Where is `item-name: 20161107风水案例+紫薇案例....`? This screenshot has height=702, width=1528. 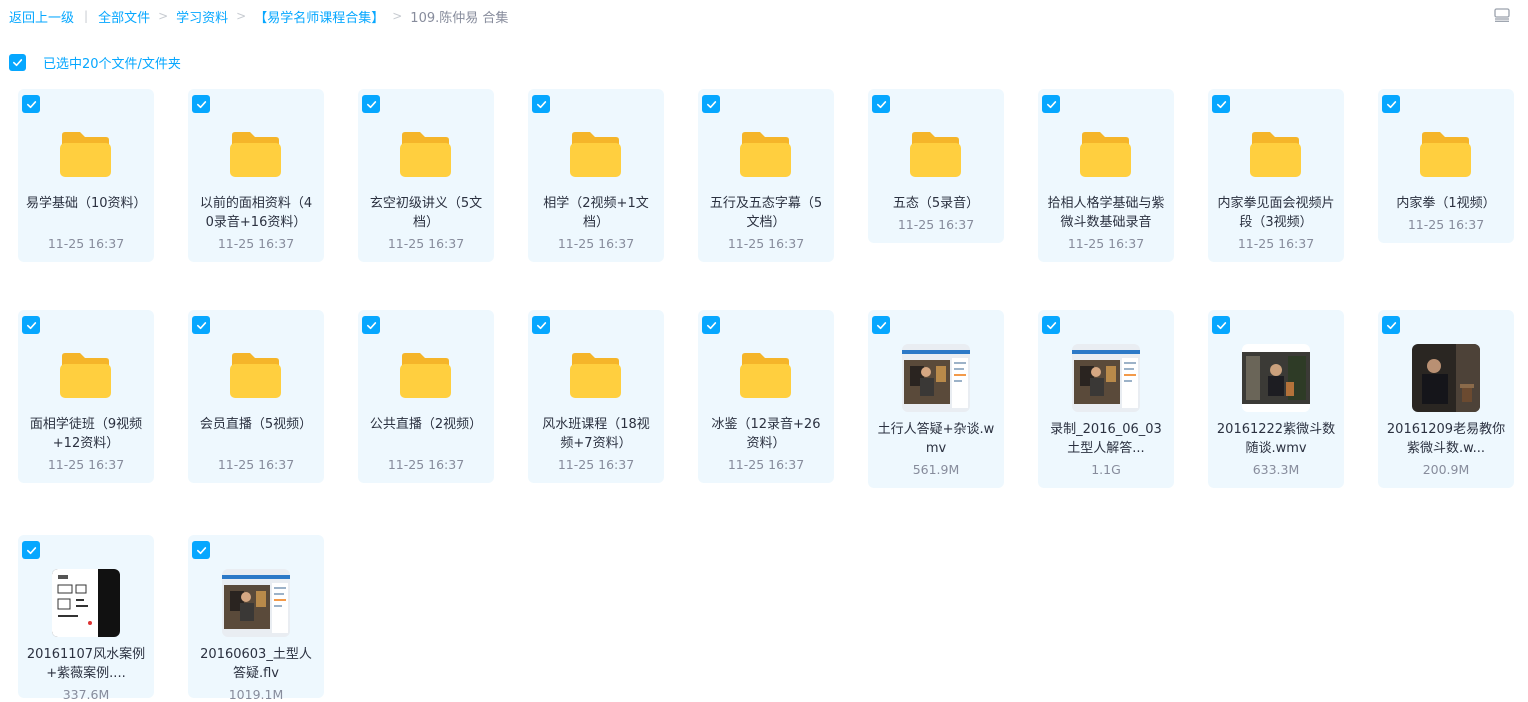 item-name: 20161107风水案例+紫薇案例.... is located at coordinates (86, 664).